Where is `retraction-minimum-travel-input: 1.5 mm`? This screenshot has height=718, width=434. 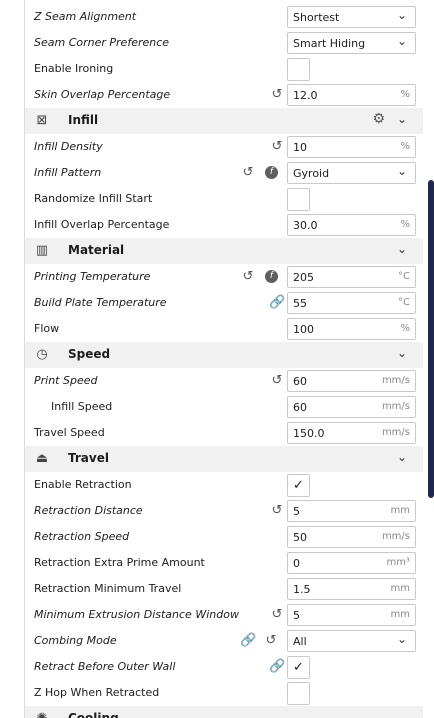
retraction-minimum-travel-input: 1.5 mm is located at coordinates (351, 589).